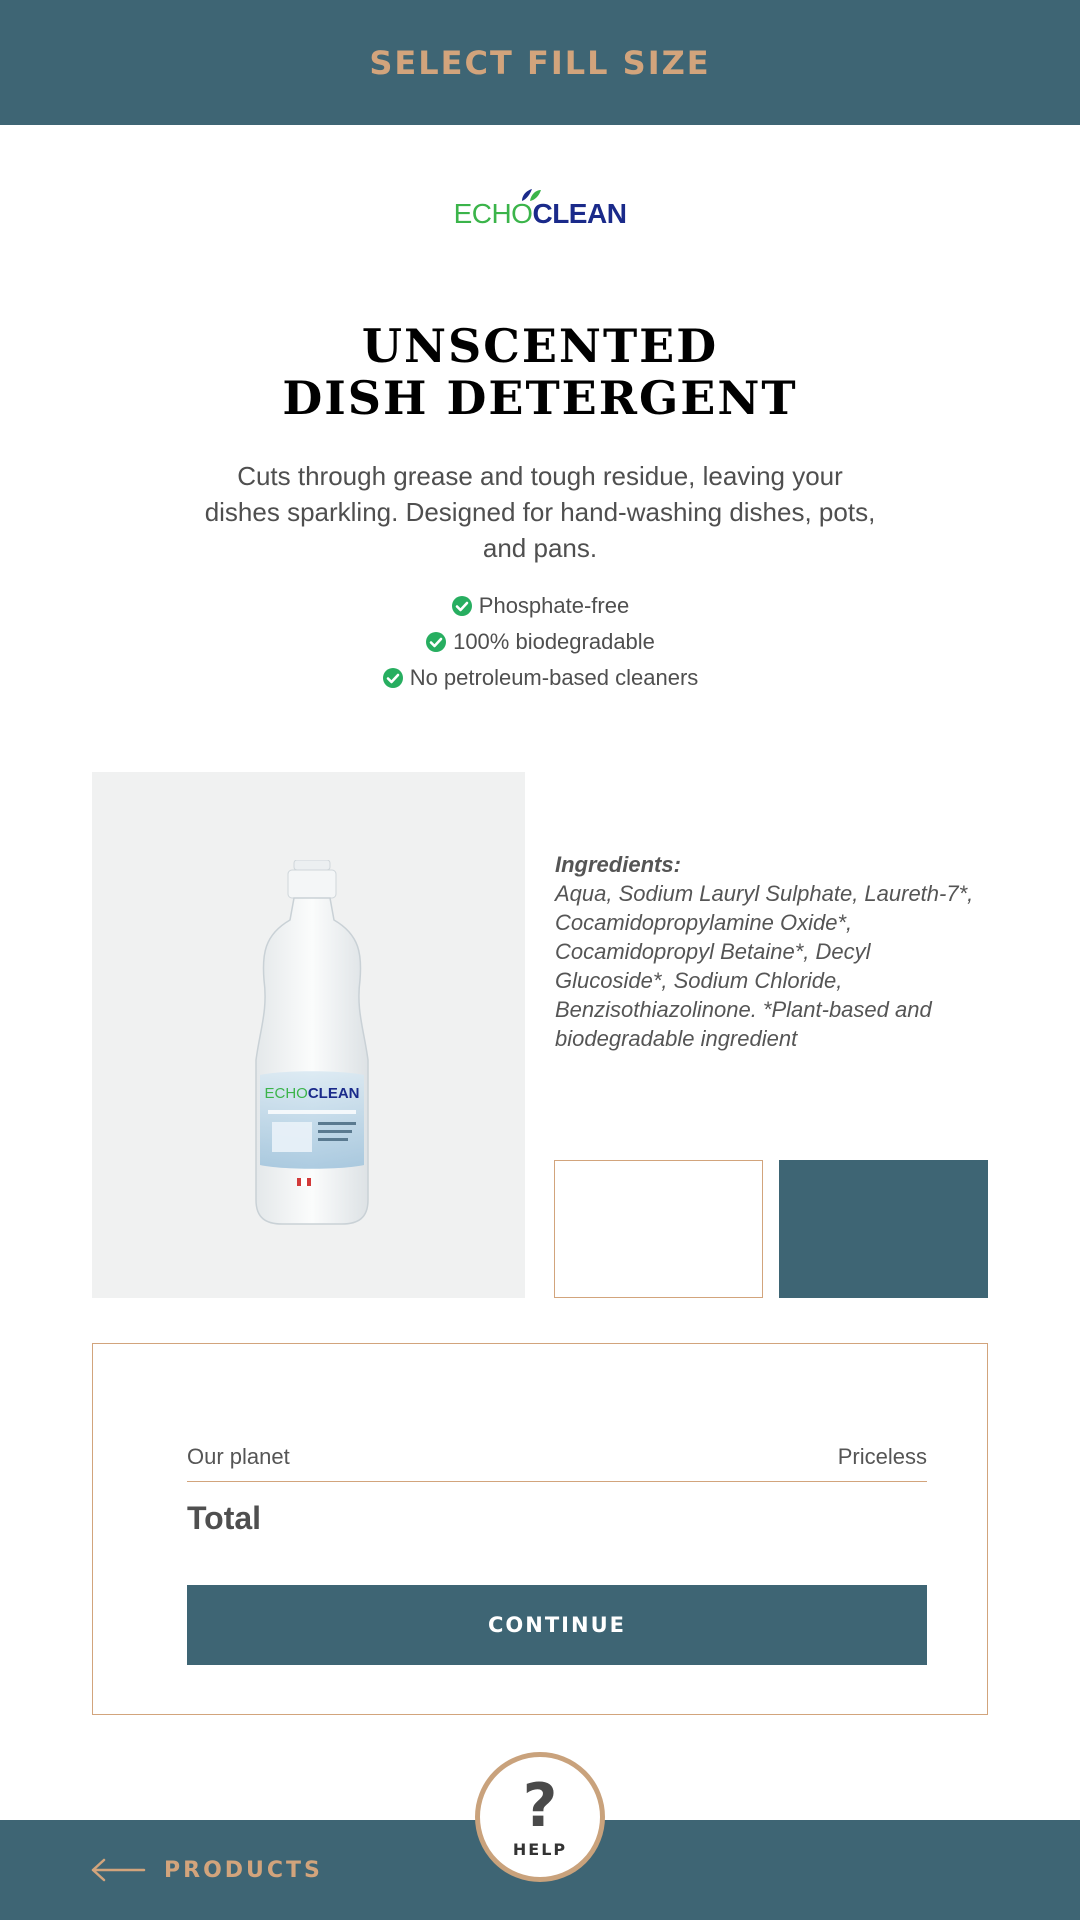 The image size is (1080, 1920). Describe the element at coordinates (557, 1457) in the screenshot. I see `summary-line: Our planet Priceless` at that location.